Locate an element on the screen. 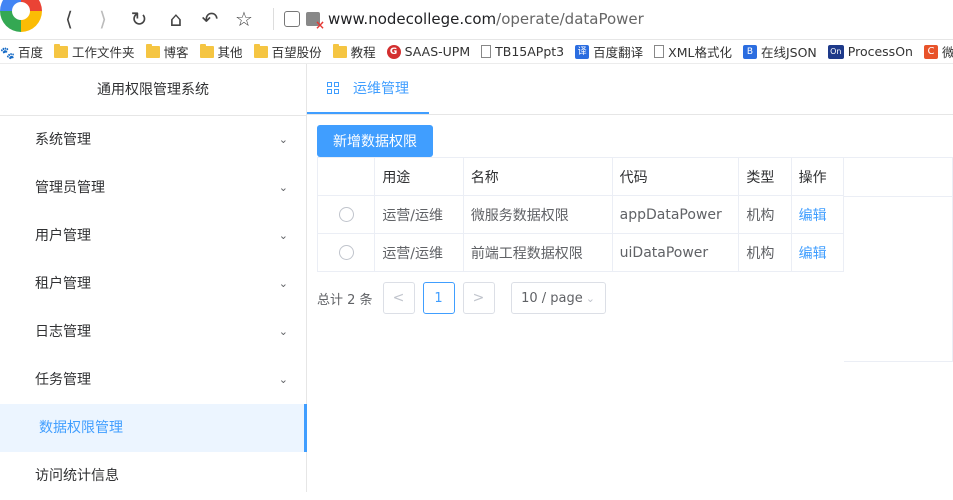  code-cell: uiDataPower is located at coordinates (675, 252).